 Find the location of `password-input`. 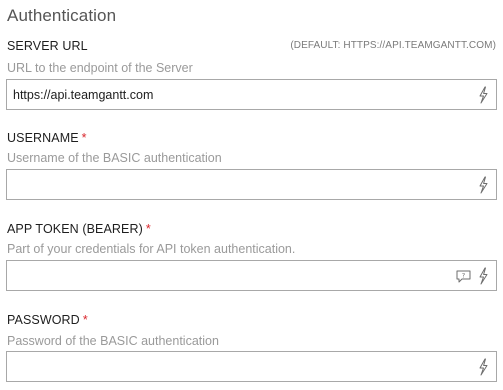

password-input is located at coordinates (251, 366).